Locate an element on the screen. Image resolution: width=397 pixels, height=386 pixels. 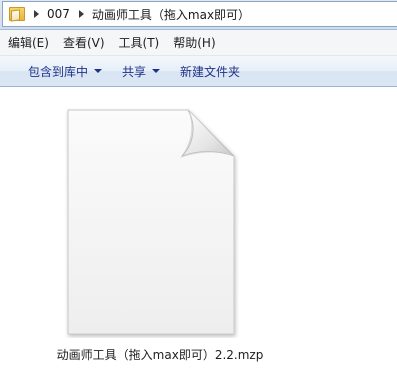
include-in-library-label: 包含到库中 is located at coordinates (58, 71).